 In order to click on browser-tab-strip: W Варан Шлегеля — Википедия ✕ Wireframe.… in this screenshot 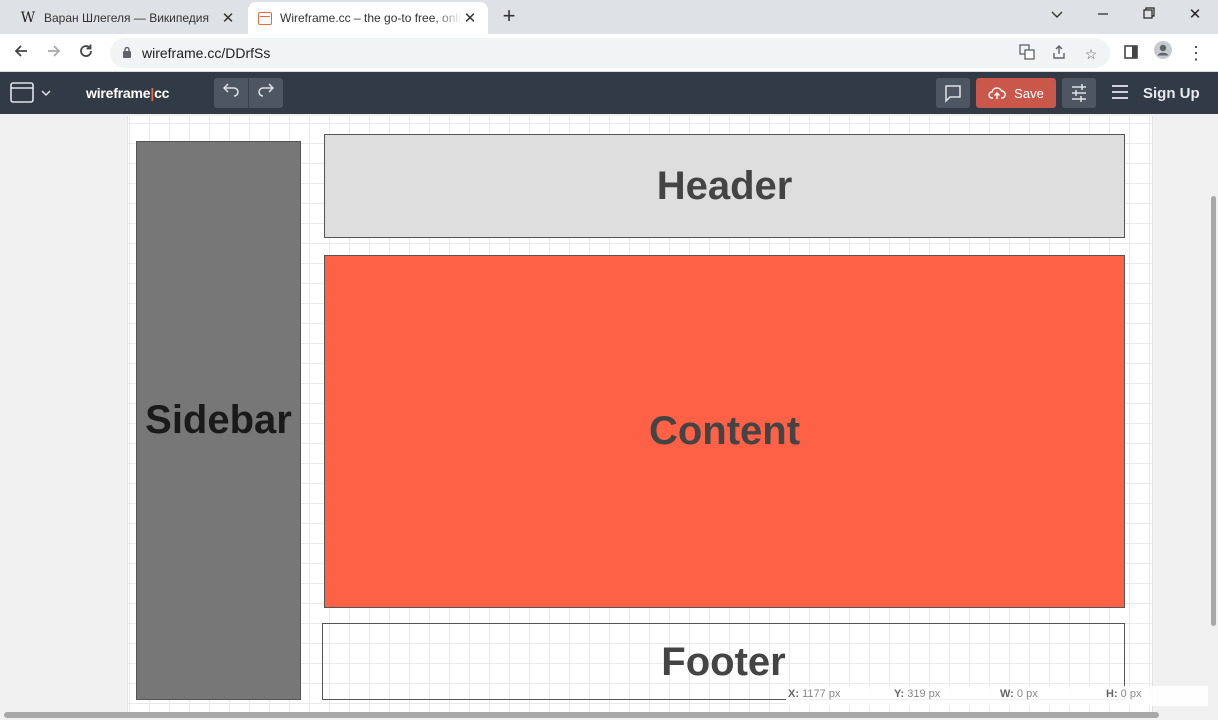, I will do `click(609, 17)`.